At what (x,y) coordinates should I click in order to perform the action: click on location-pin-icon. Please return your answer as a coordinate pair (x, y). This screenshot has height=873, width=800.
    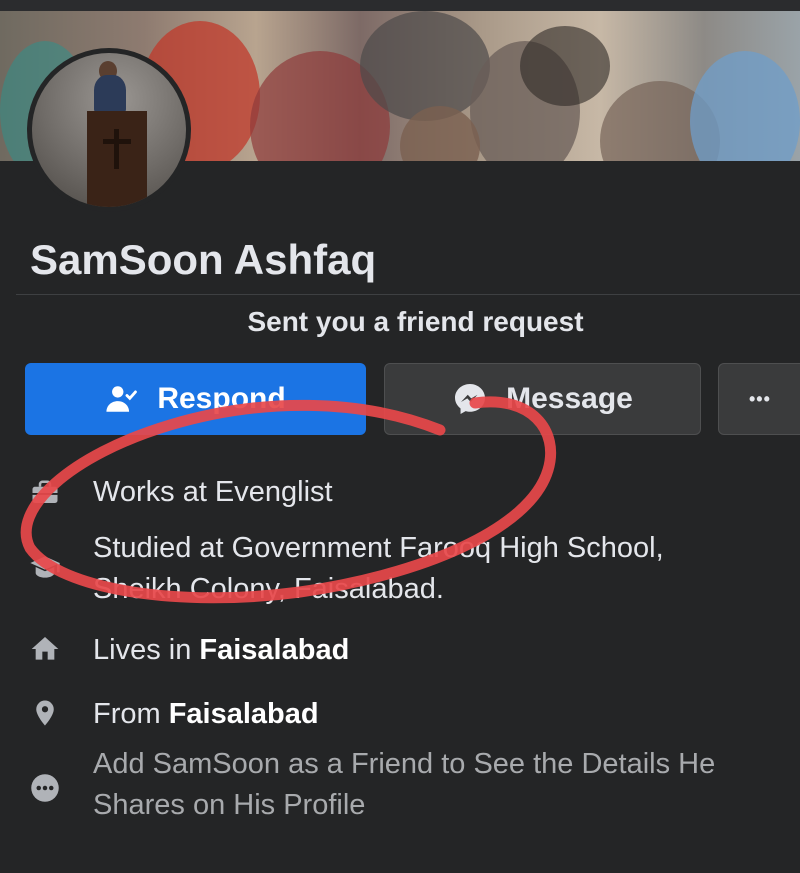
    Looking at the image, I should click on (45, 713).